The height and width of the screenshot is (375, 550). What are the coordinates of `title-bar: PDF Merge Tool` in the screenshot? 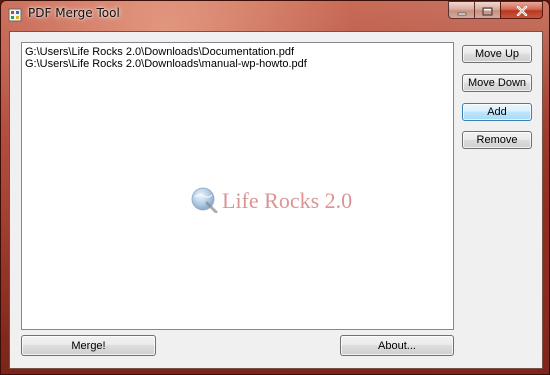 It's located at (275, 14).